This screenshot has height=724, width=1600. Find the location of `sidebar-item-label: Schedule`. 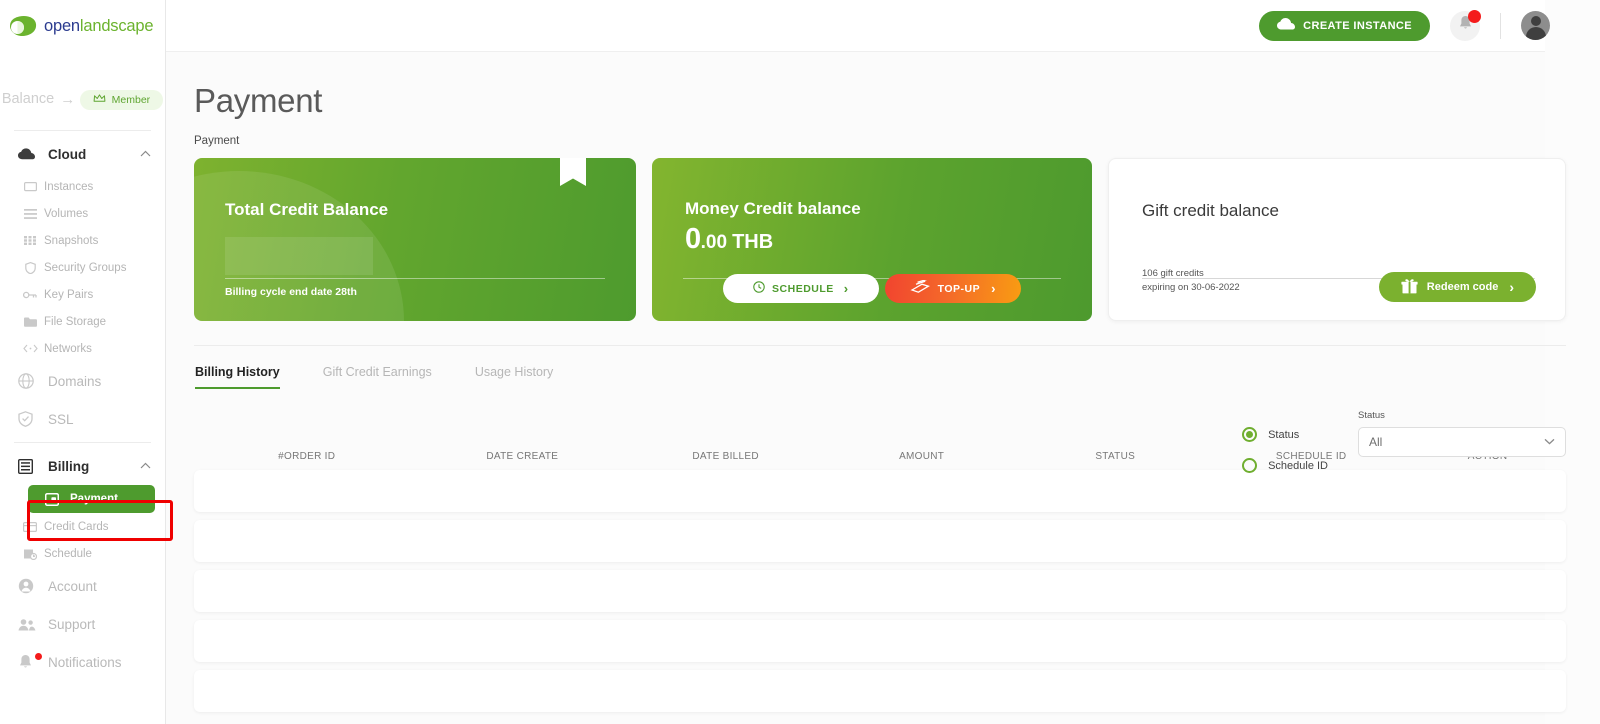

sidebar-item-label: Schedule is located at coordinates (68, 553).